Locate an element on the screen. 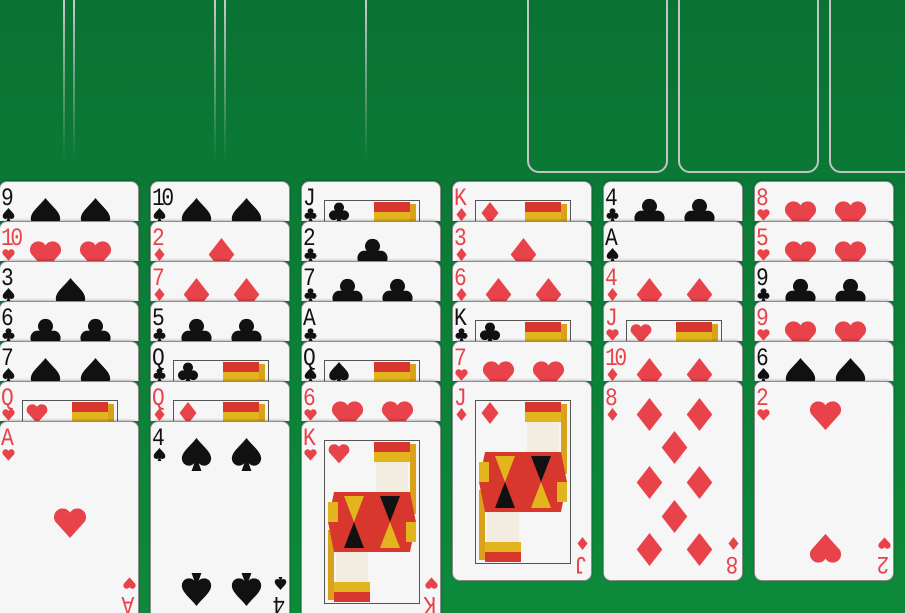 Image resolution: width=905 pixels, height=613 pixels. playing-card: 8 8 is located at coordinates (673, 481).